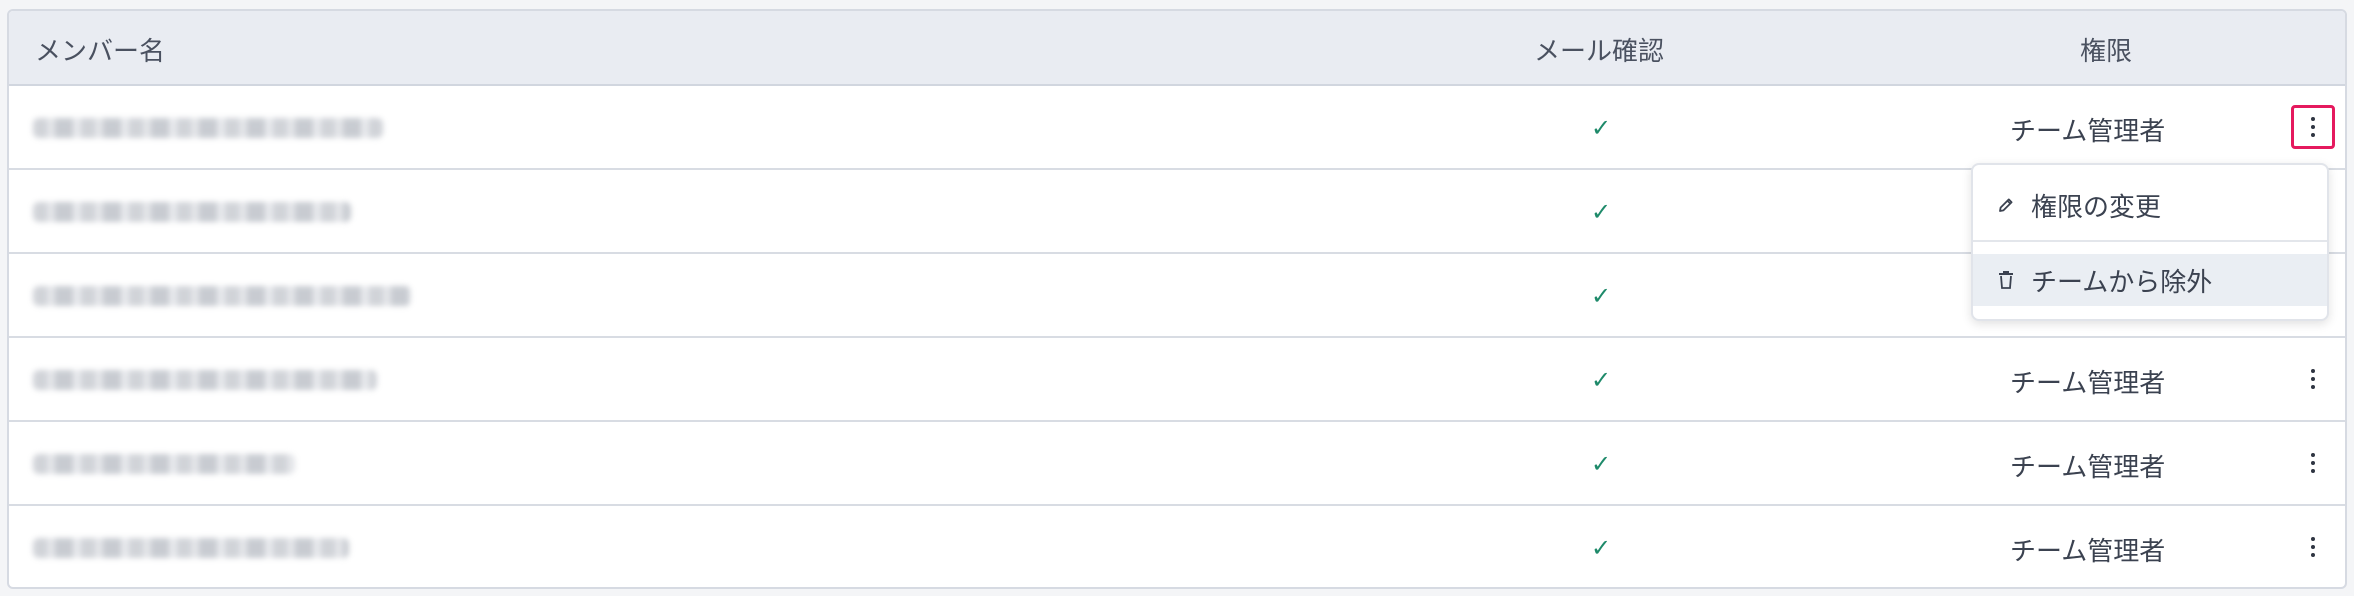 This screenshot has width=2354, height=596. Describe the element at coordinates (2122, 282) in the screenshot. I see `menu-item-label: チームから除外` at that location.